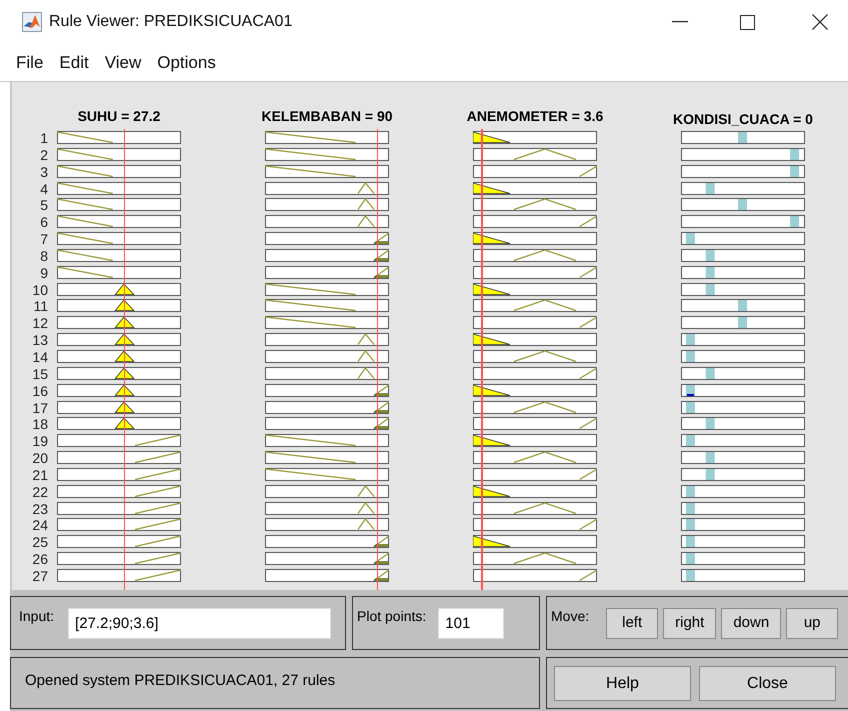 The height and width of the screenshot is (711, 848). What do you see at coordinates (680, 22) in the screenshot?
I see `minimize-icon` at bounding box center [680, 22].